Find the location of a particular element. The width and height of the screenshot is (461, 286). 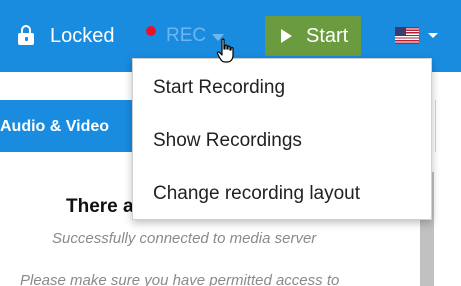

record-dot-icon is located at coordinates (151, 31).